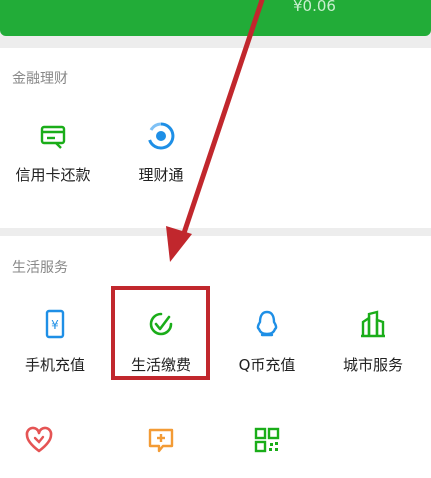 The width and height of the screenshot is (431, 478). I want to click on finance-section-title: 金融理财, so click(40, 79).